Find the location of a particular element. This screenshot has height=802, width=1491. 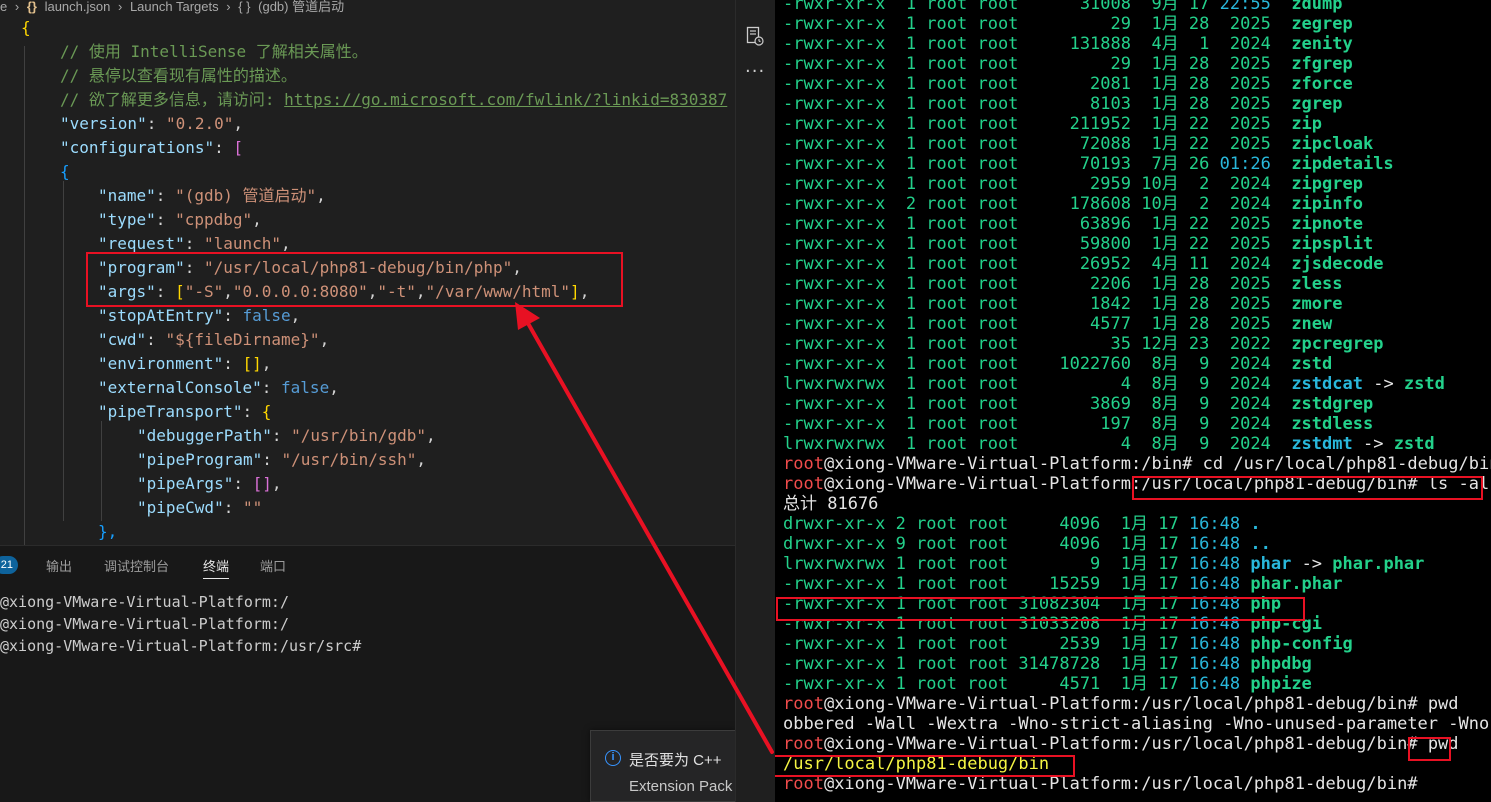

symlink-name: zstdmt is located at coordinates (1322, 444).